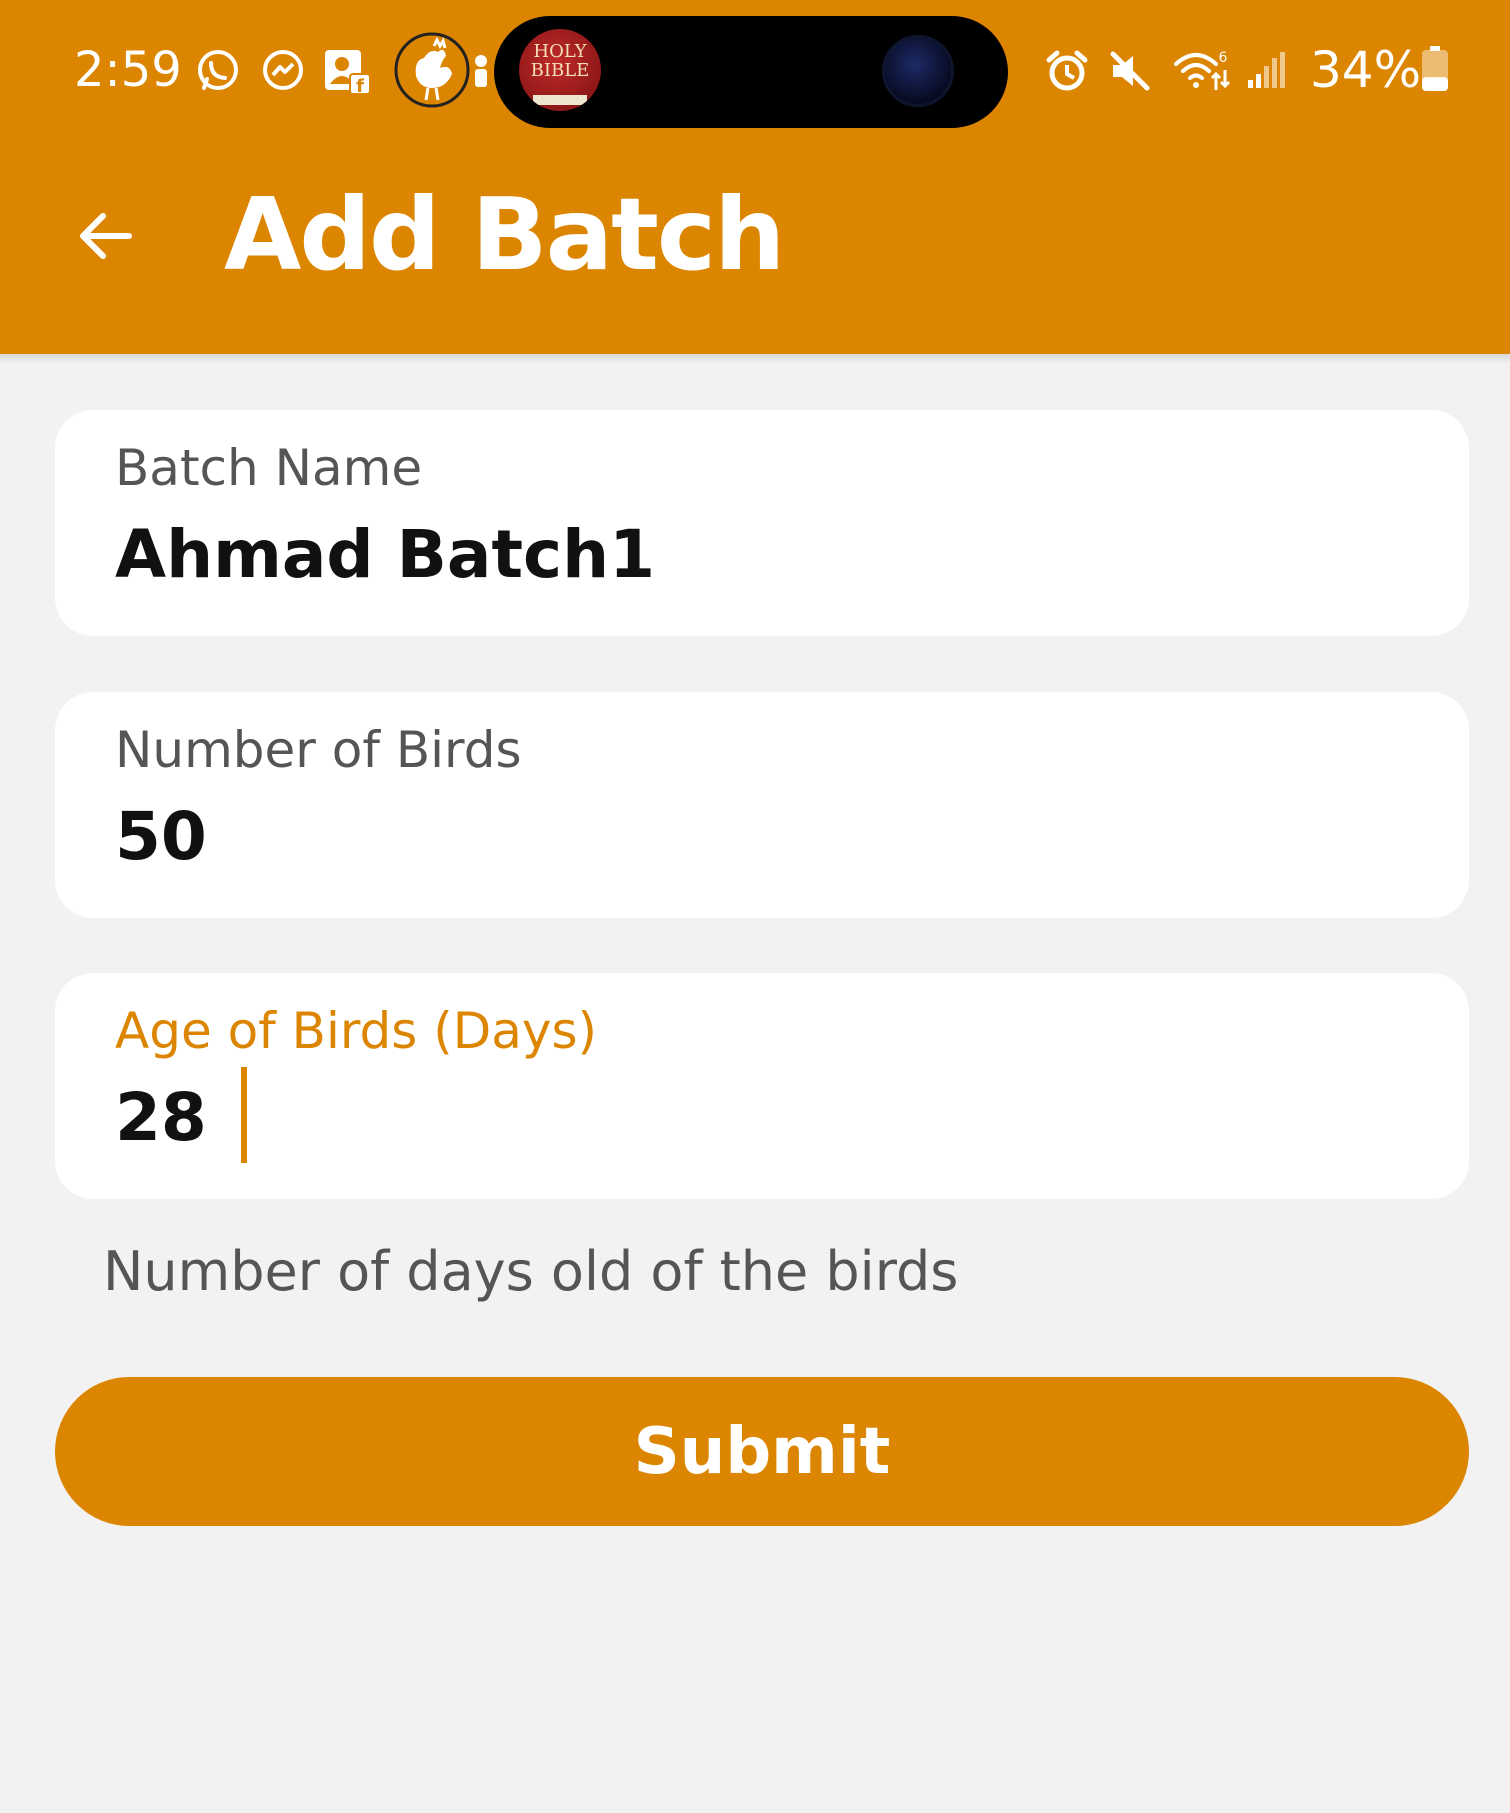 This screenshot has height=1813, width=1510. I want to click on age-helper-text: Number of days old of the birds, so click(531, 1271).